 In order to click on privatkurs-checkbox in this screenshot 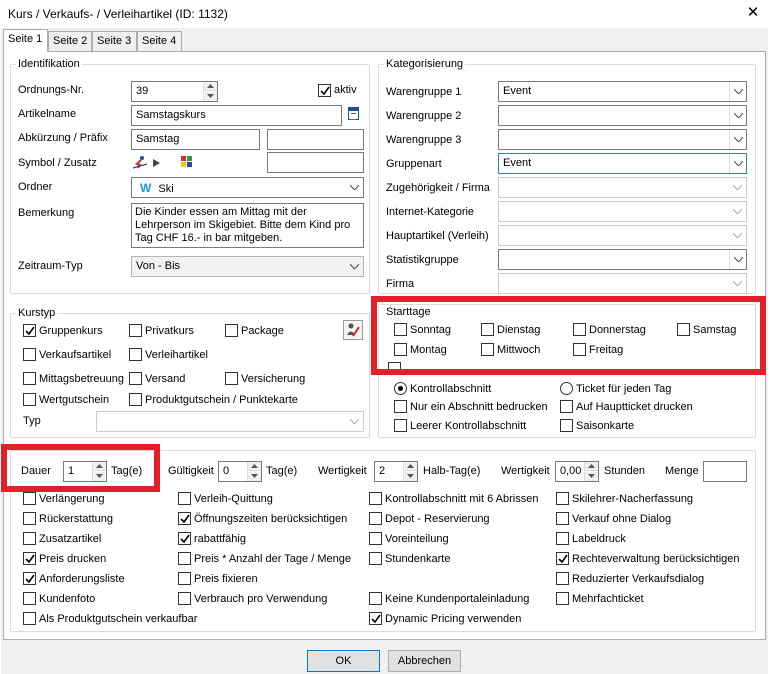, I will do `click(135, 330)`.